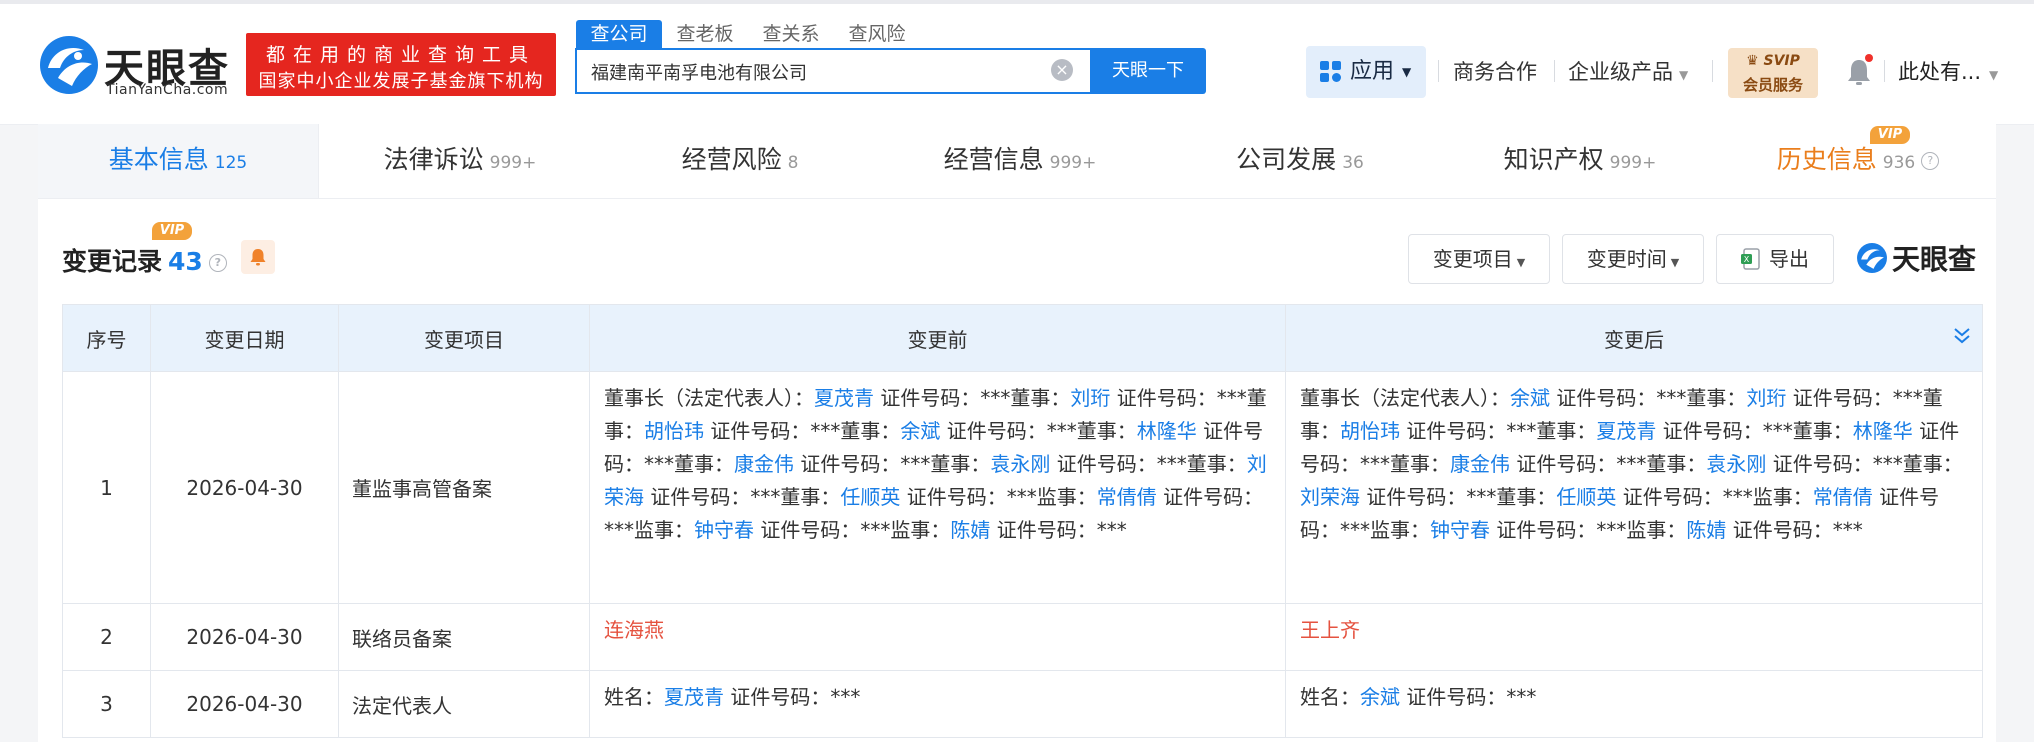 The height and width of the screenshot is (742, 2034). Describe the element at coordinates (1773, 73) in the screenshot. I see `svip-button: ♛ SVIP 会员服务` at that location.